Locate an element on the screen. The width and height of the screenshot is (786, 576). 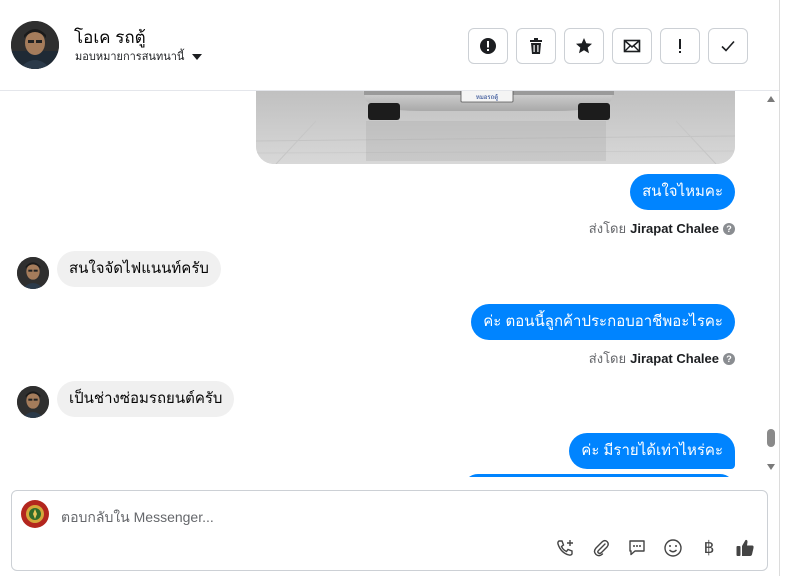
star-icon is located at coordinates (584, 46).